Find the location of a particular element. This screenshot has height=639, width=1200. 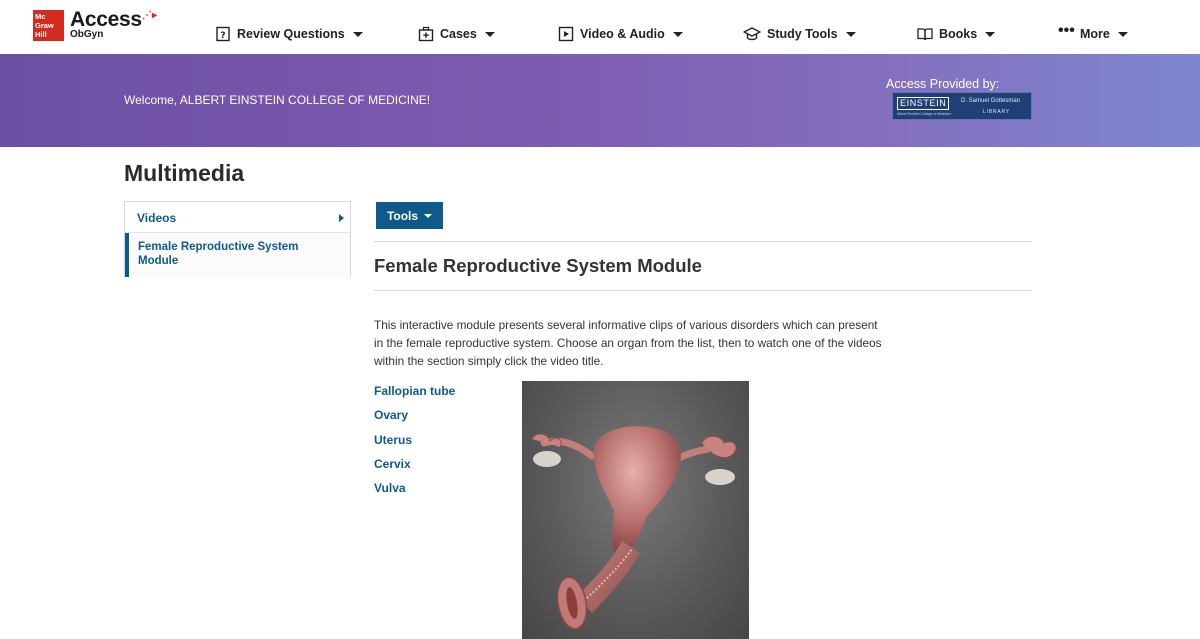

sidebar-menu: Videos Female Reproductive System Module is located at coordinates (237, 239).